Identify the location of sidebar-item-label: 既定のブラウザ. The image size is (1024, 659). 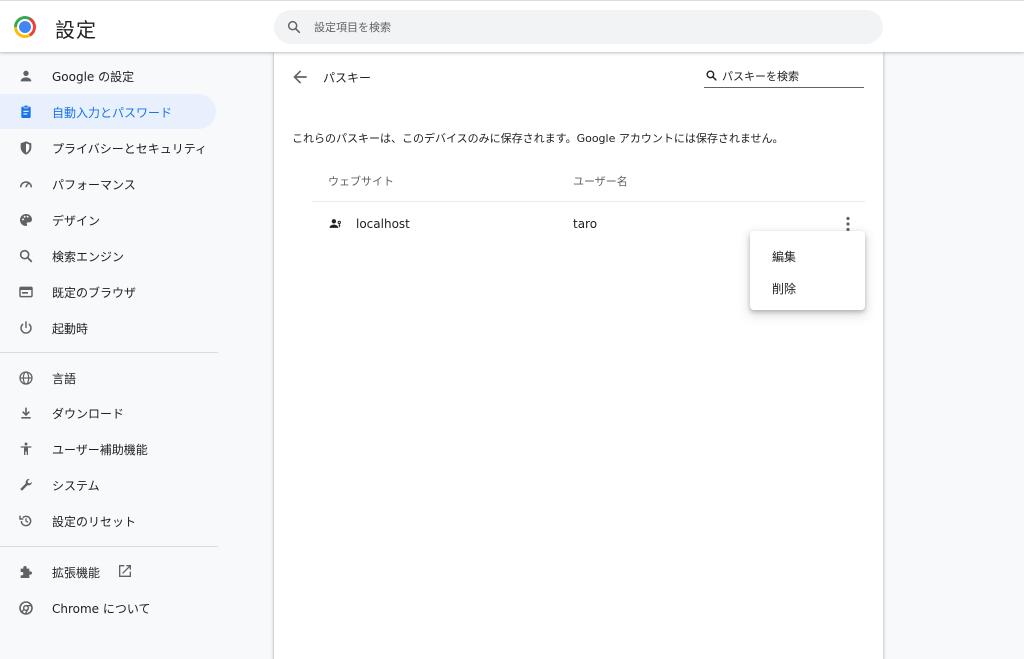
(94, 293).